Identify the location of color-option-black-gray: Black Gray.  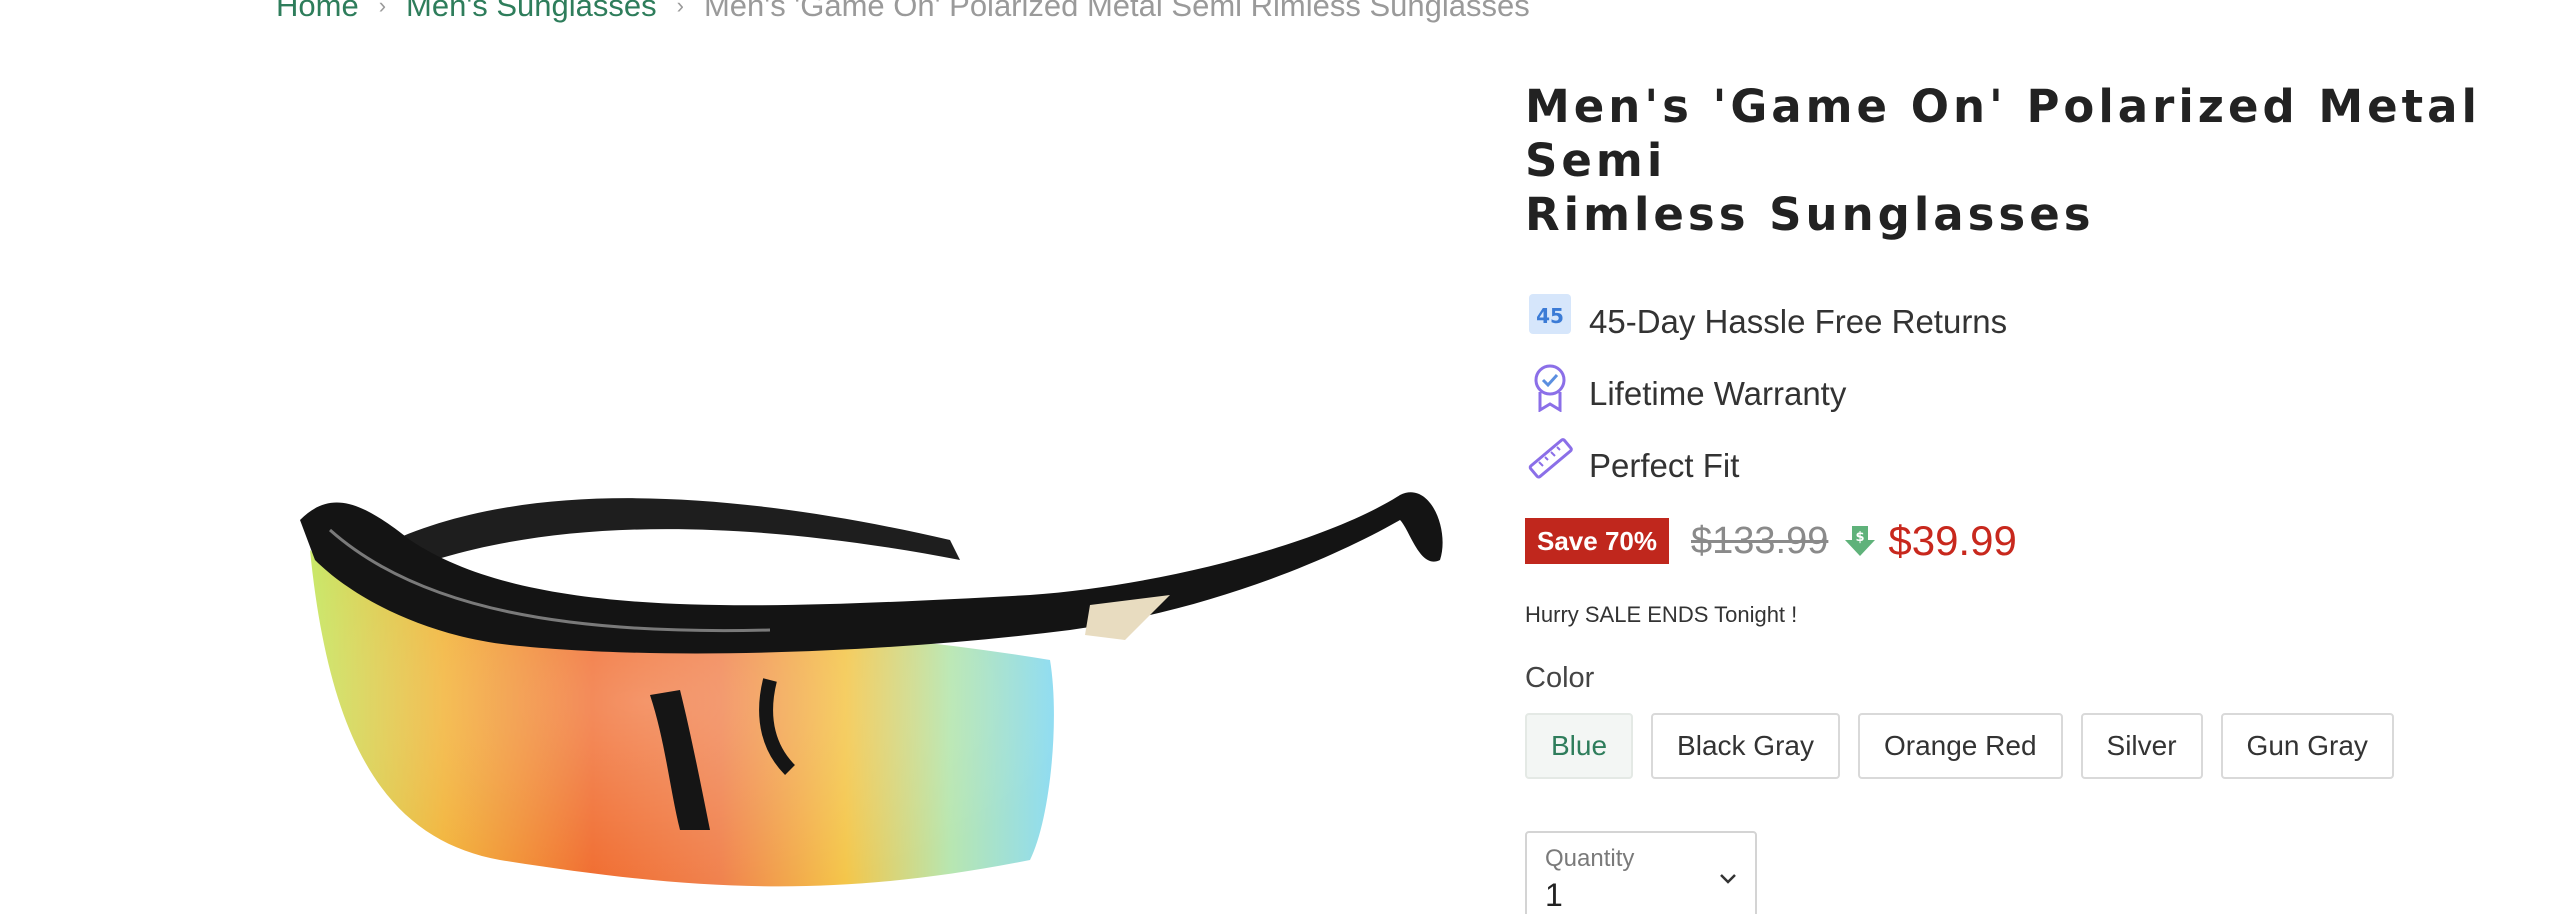
(1745, 746).